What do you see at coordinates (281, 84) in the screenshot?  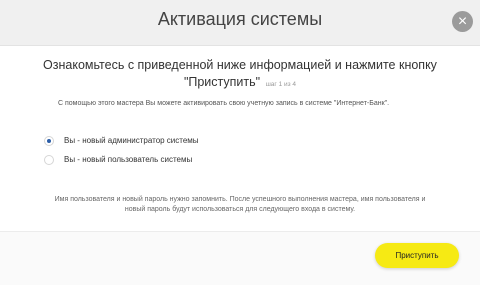 I see `step-indicator: шаг 1 из 4` at bounding box center [281, 84].